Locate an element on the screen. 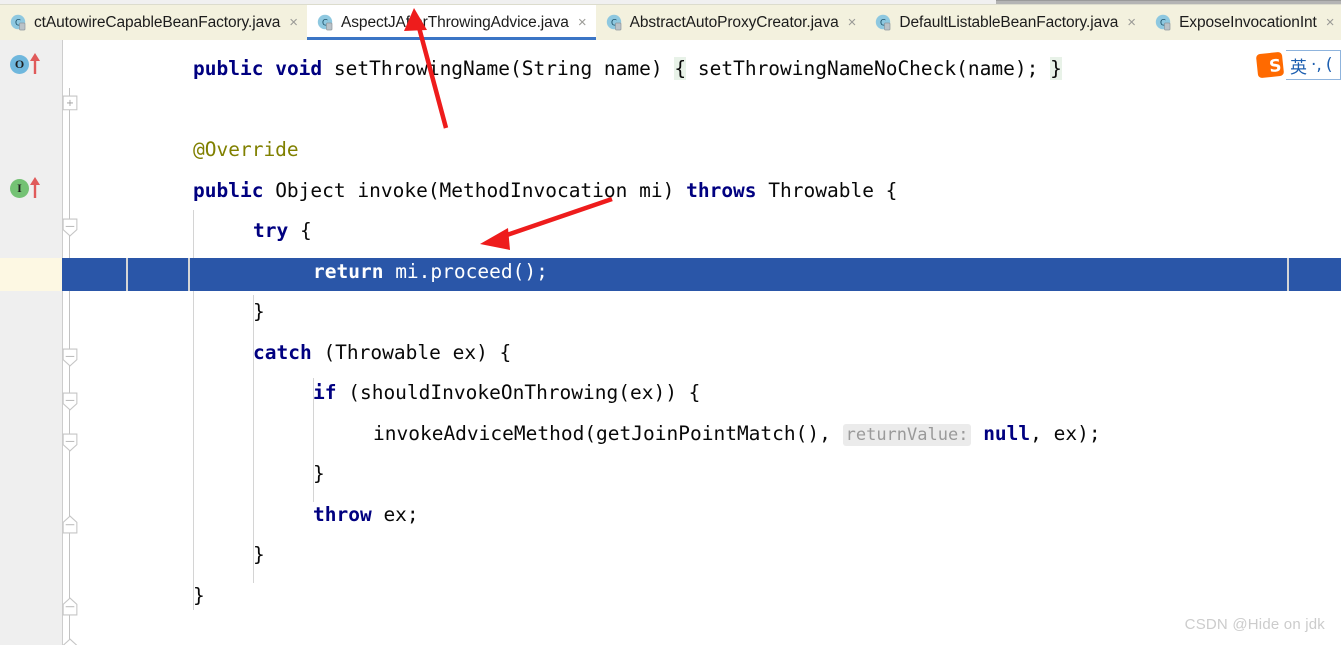 The width and height of the screenshot is (1341, 645). ime-extra-label: ( is located at coordinates (1329, 65).